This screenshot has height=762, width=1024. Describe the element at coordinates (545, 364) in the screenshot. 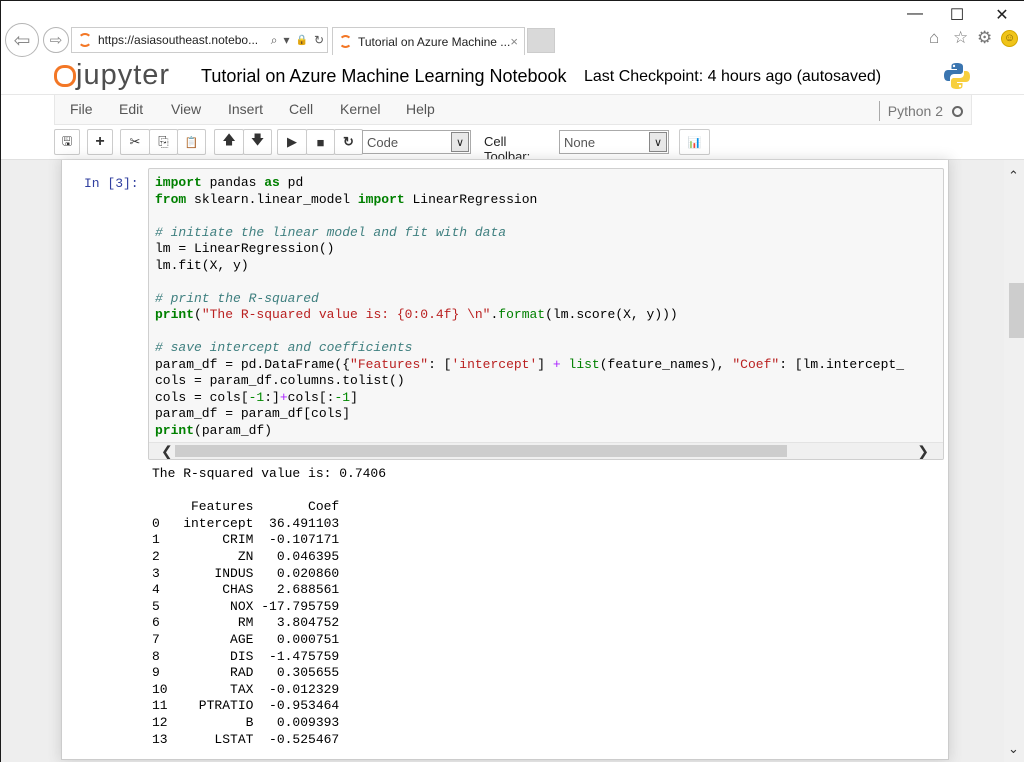

I see `code-token: ]` at that location.